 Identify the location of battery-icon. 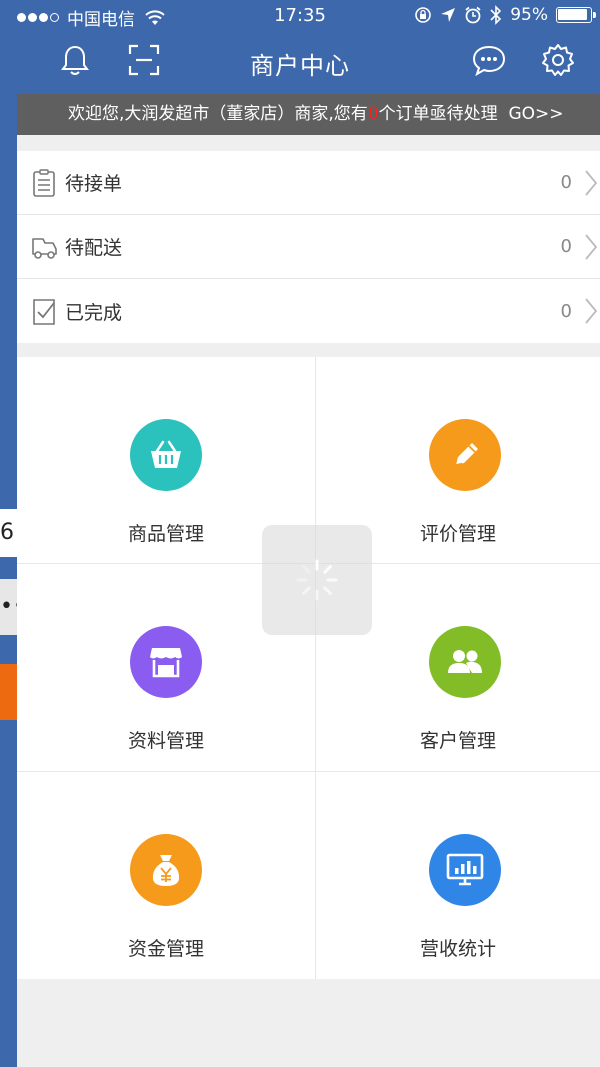
(576, 15).